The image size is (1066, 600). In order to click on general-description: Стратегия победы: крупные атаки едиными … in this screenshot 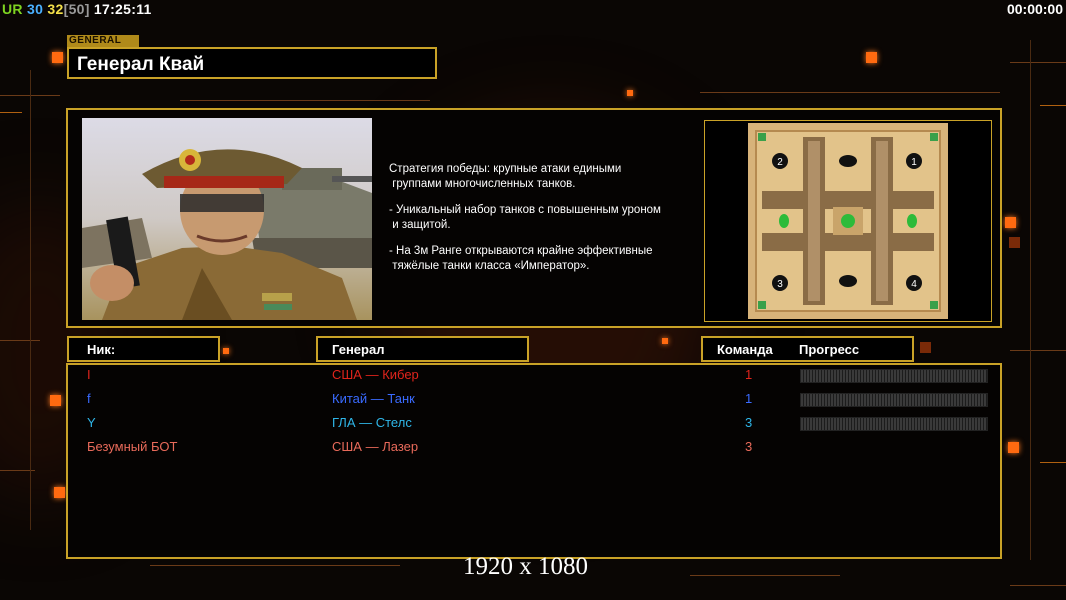, I will do `click(549, 223)`.